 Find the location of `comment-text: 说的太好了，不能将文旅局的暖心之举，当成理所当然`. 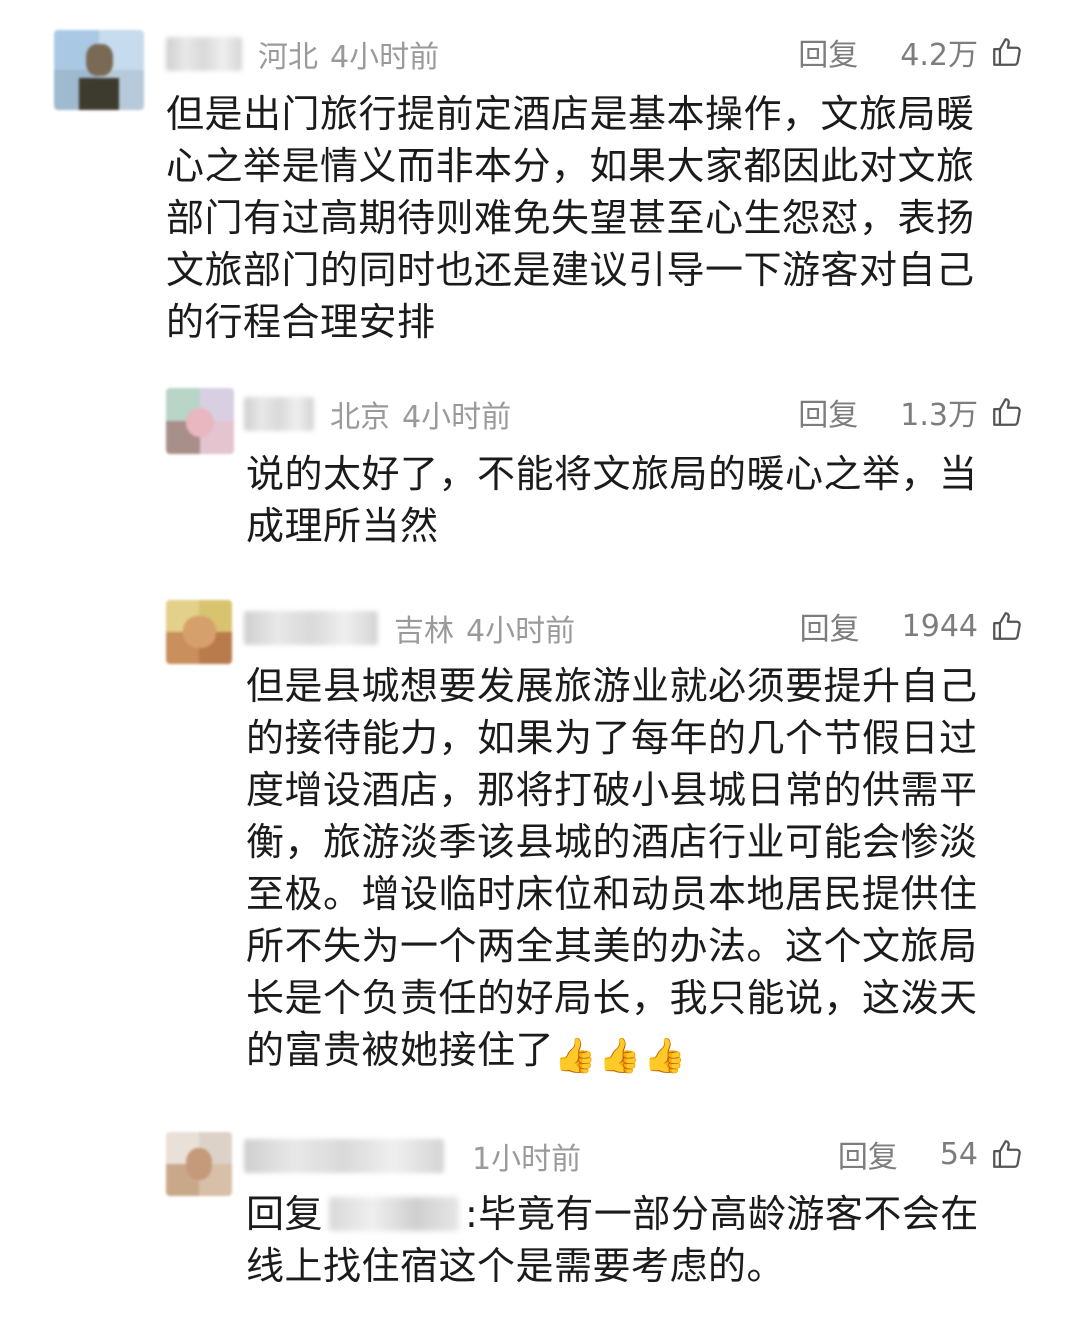

comment-text: 说的太好了，不能将文旅局的暖心之举，当成理所当然 is located at coordinates (612, 500).